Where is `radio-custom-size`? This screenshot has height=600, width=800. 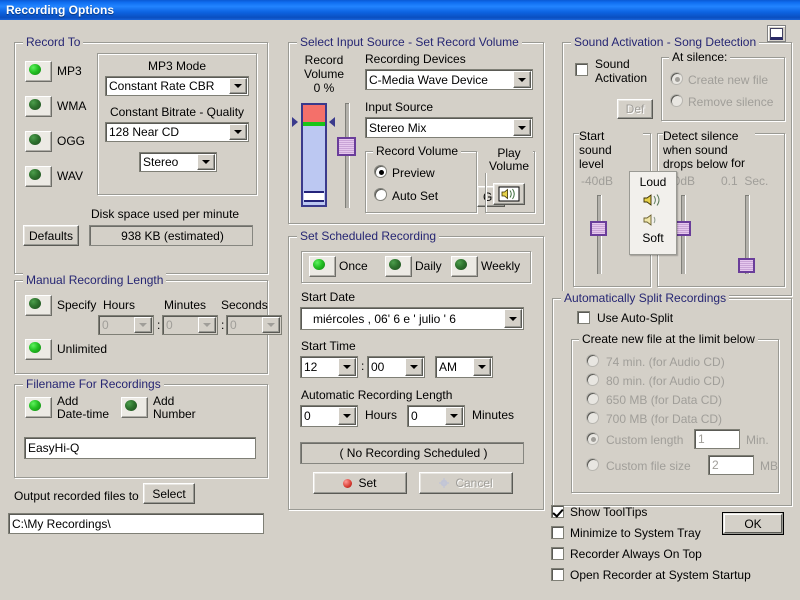 radio-custom-size is located at coordinates (592, 464).